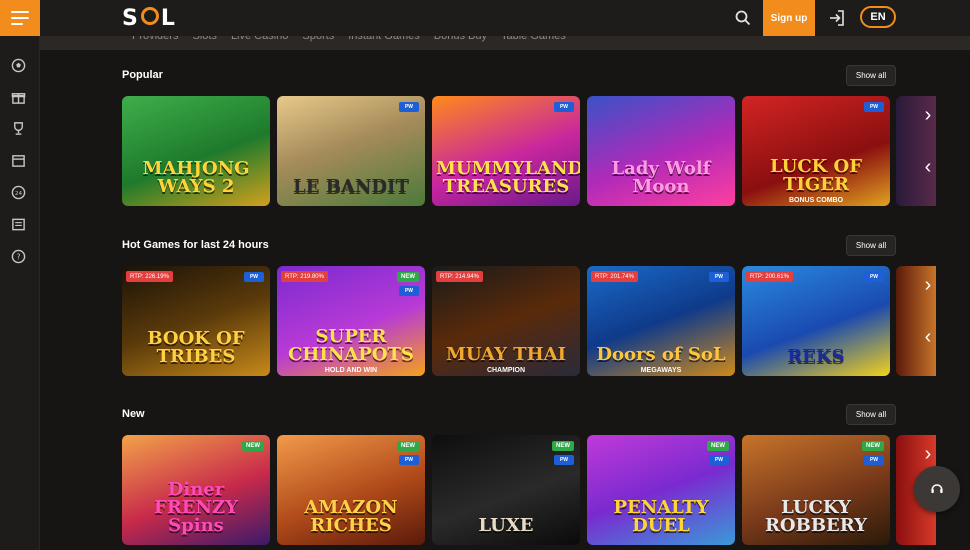 The image size is (970, 550). What do you see at coordinates (196, 177) in the screenshot?
I see `game-title: MAHJONG WAYS 2` at bounding box center [196, 177].